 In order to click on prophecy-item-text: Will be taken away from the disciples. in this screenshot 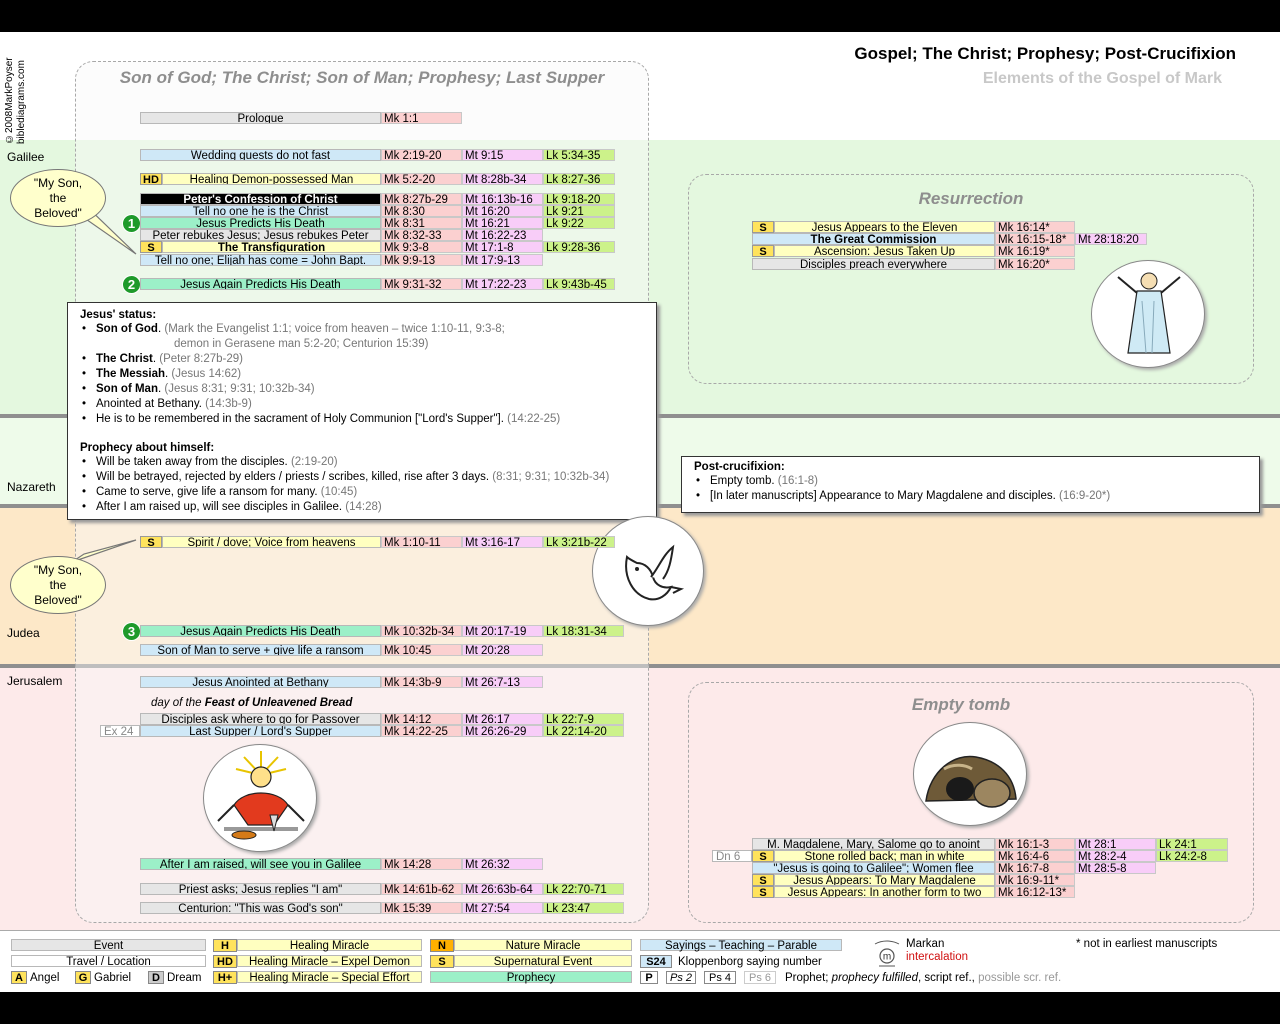, I will do `click(193, 462)`.